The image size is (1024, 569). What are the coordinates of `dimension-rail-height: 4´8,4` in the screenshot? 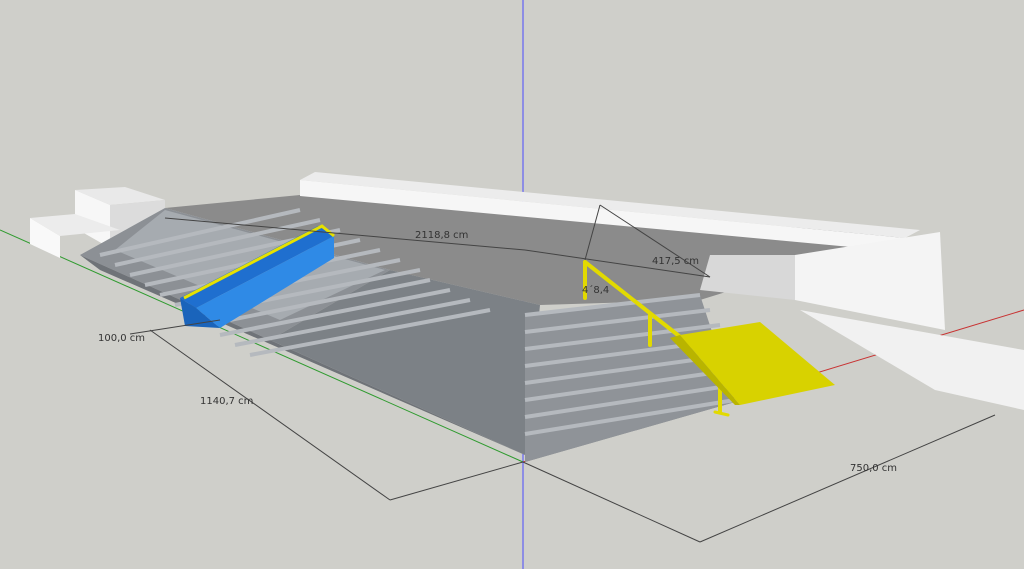 It's located at (595, 290).